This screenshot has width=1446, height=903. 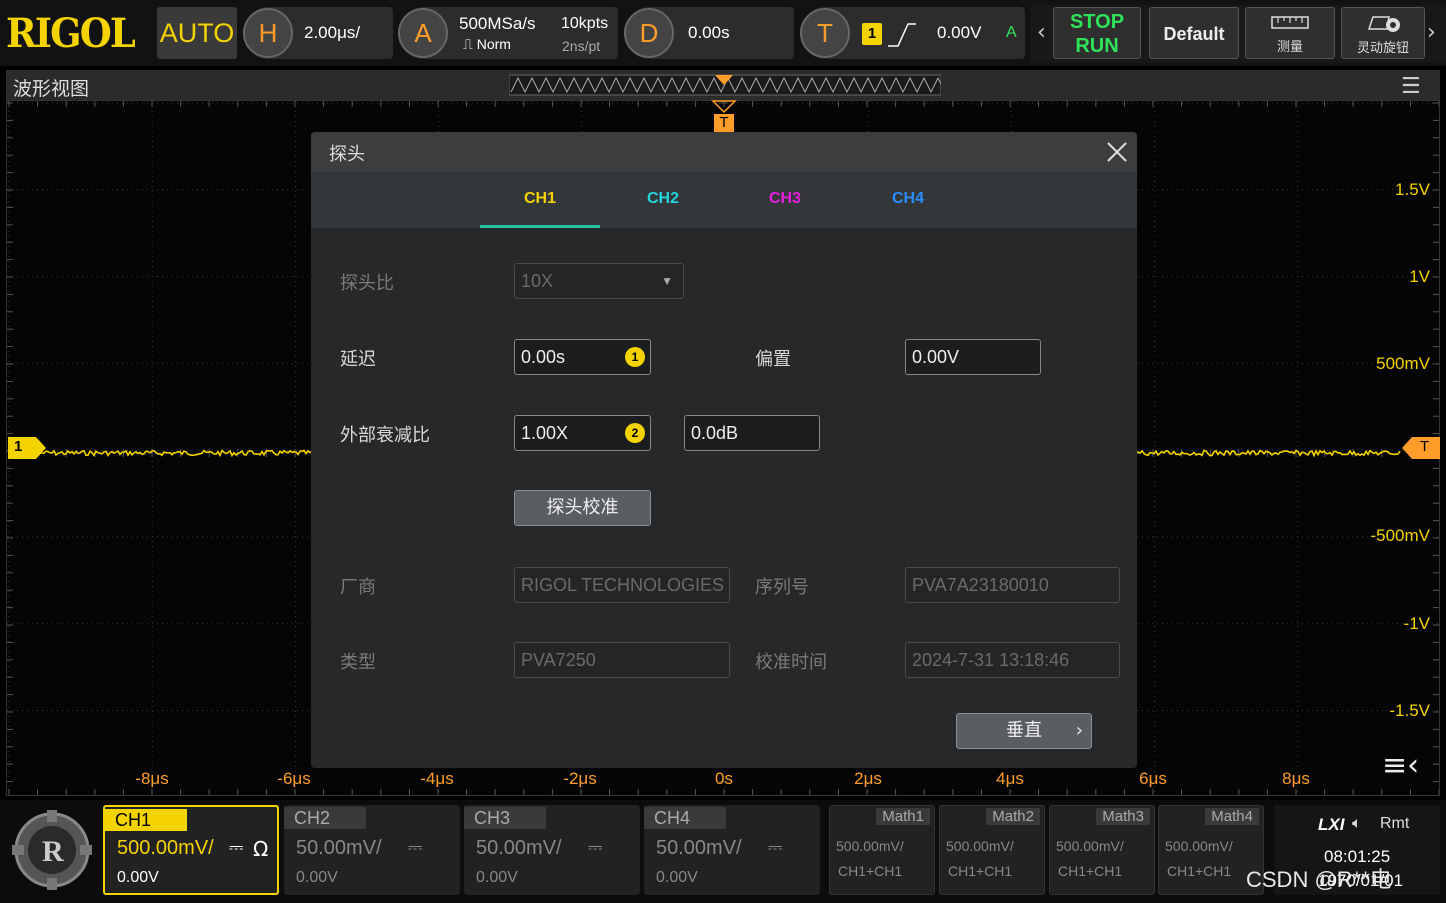 I want to click on ruler-icon, so click(x=1290, y=22).